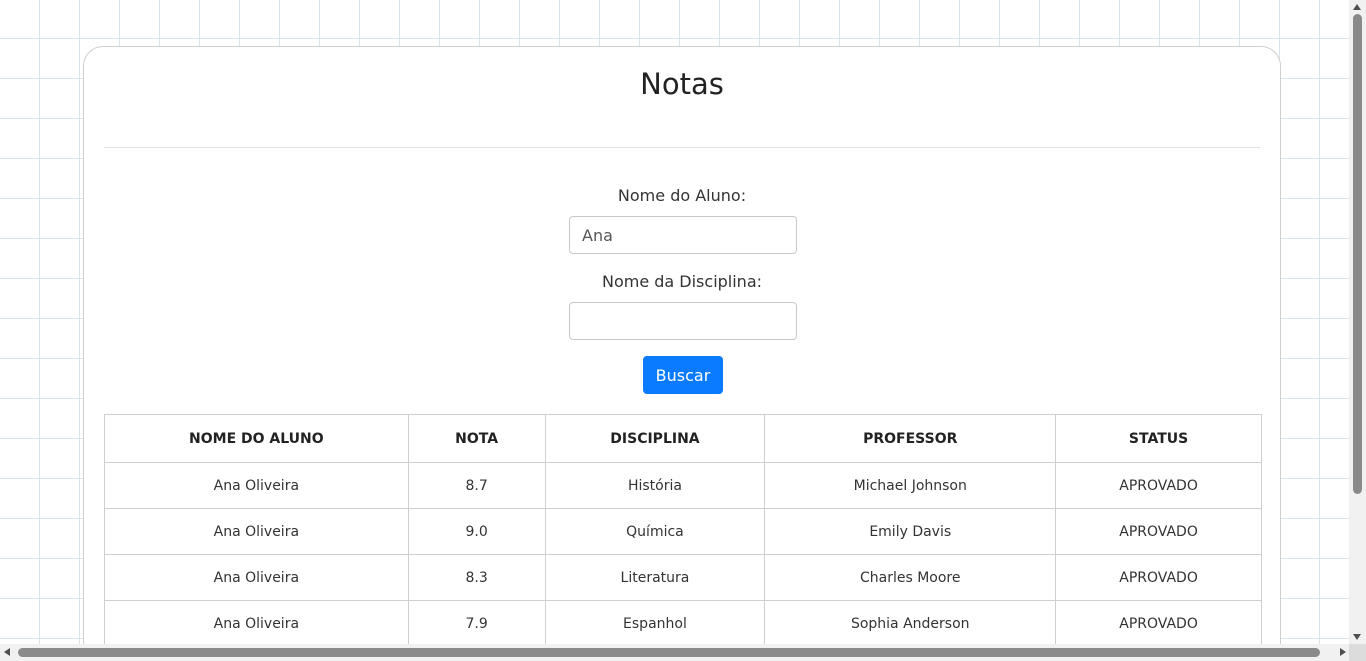 This screenshot has height=661, width=1366. What do you see at coordinates (1158, 438) in the screenshot?
I see `header-status: STATUS` at bounding box center [1158, 438].